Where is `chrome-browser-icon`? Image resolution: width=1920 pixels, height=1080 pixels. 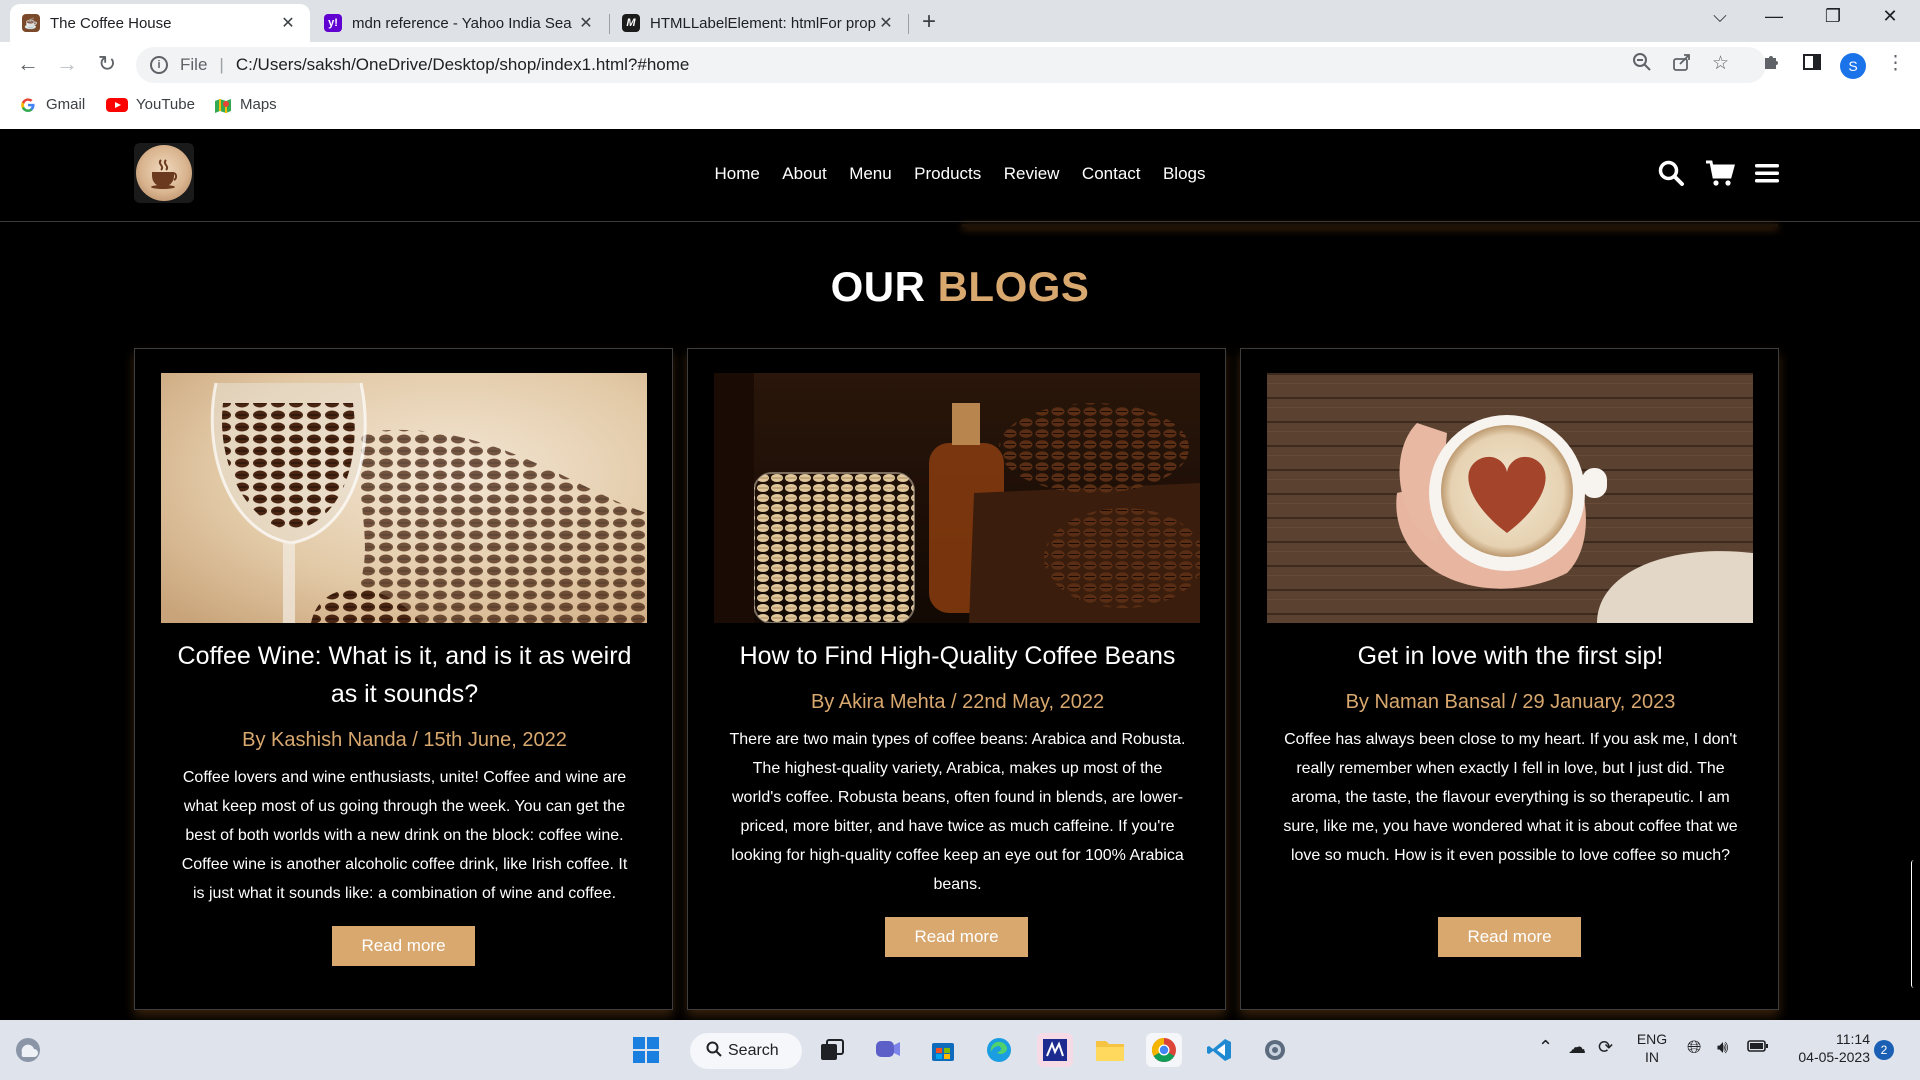
chrome-browser-icon is located at coordinates (1164, 1050).